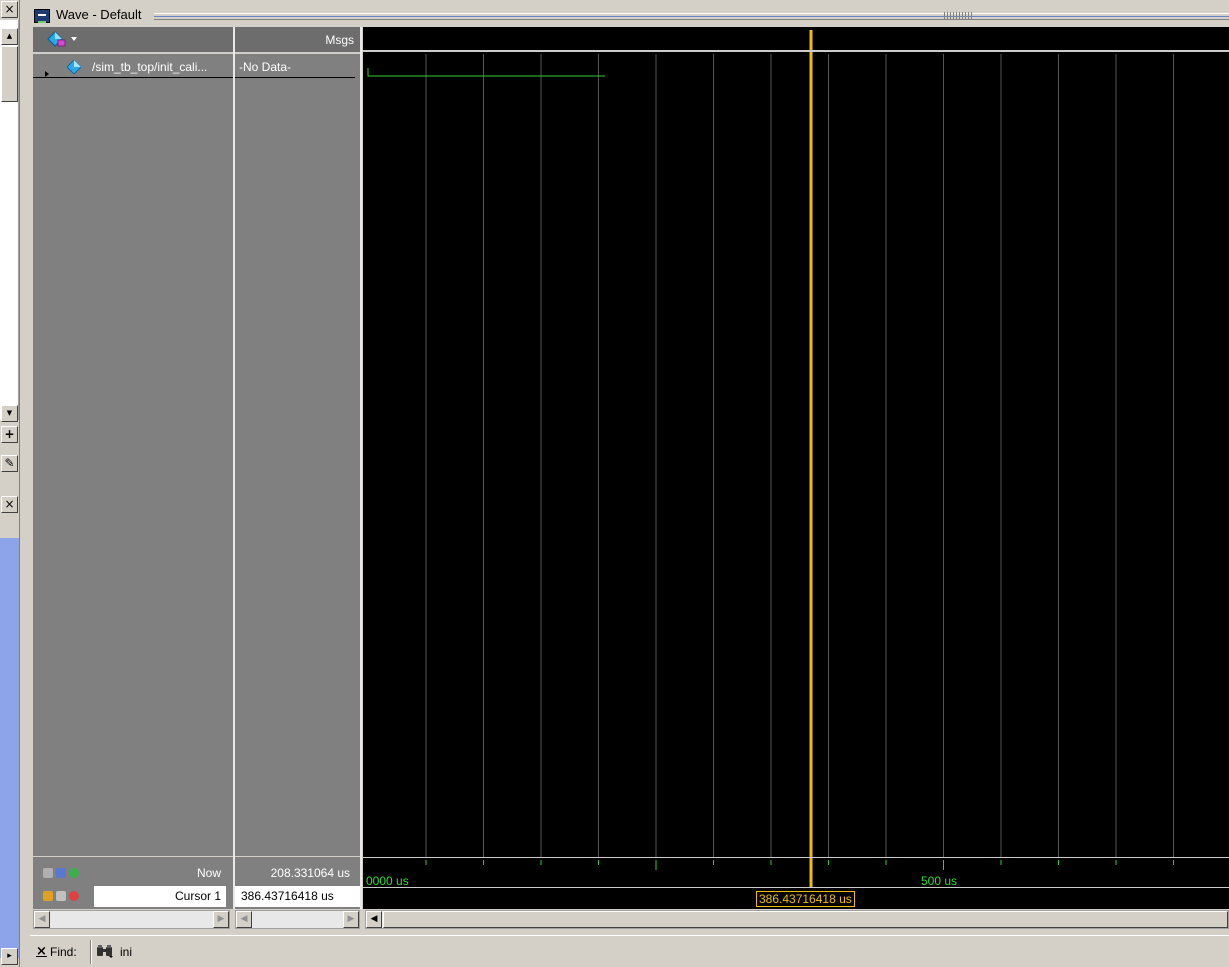 The height and width of the screenshot is (967, 1229). Describe the element at coordinates (48, 896) in the screenshot. I see `lock-icon` at that location.